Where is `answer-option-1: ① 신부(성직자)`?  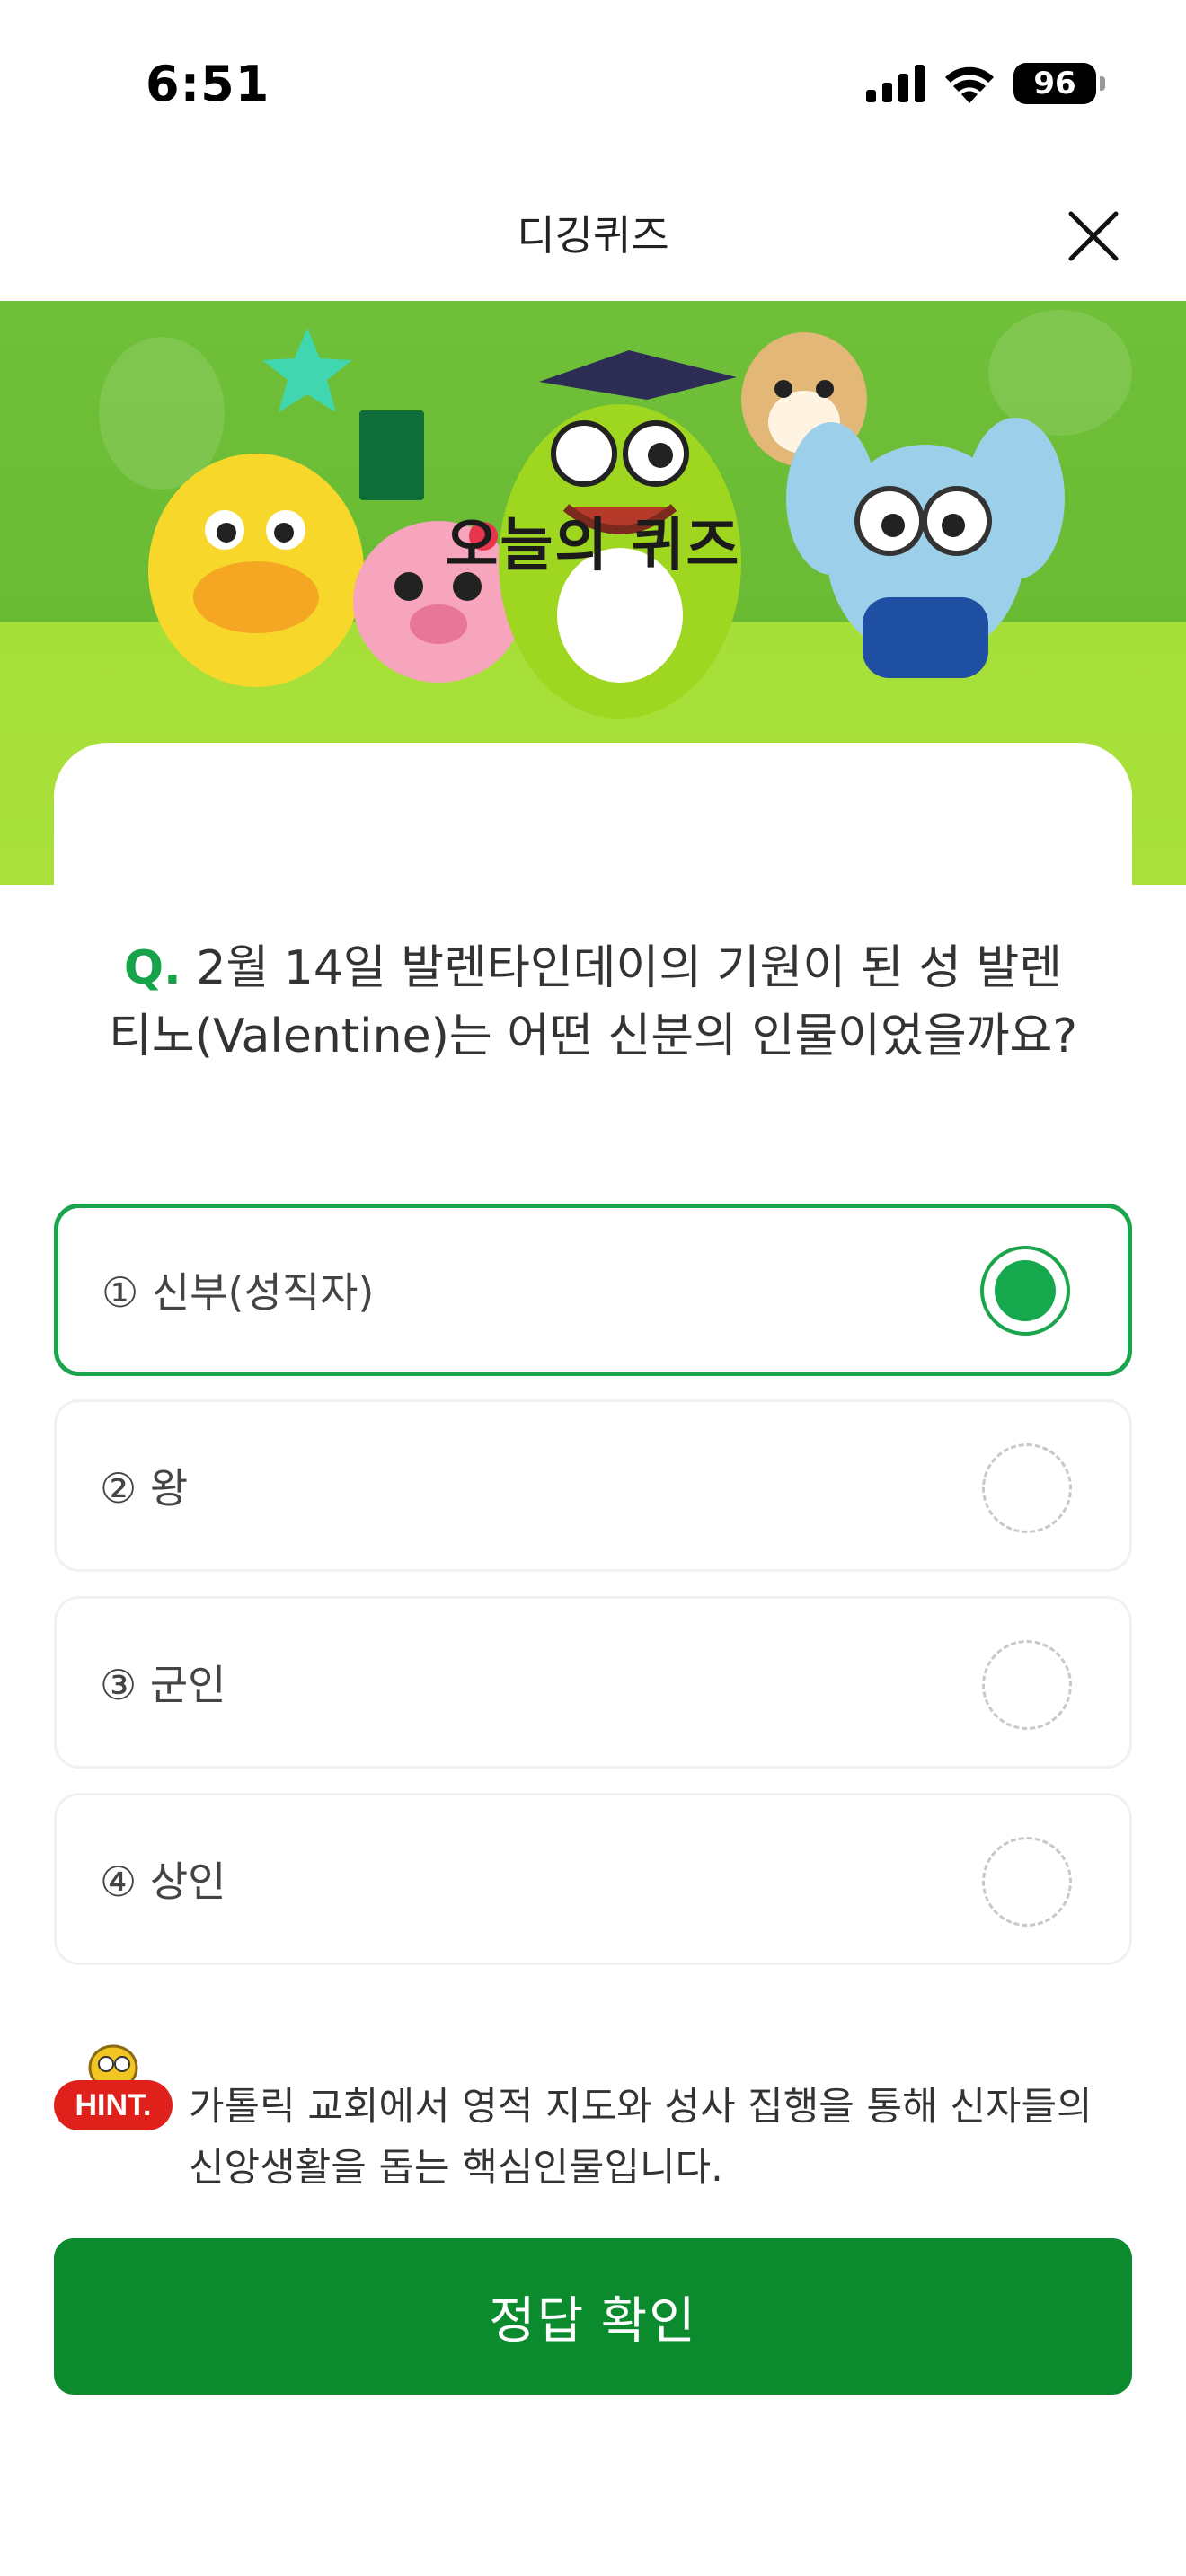
answer-option-1: ① 신부(성직자) is located at coordinates (593, 1290).